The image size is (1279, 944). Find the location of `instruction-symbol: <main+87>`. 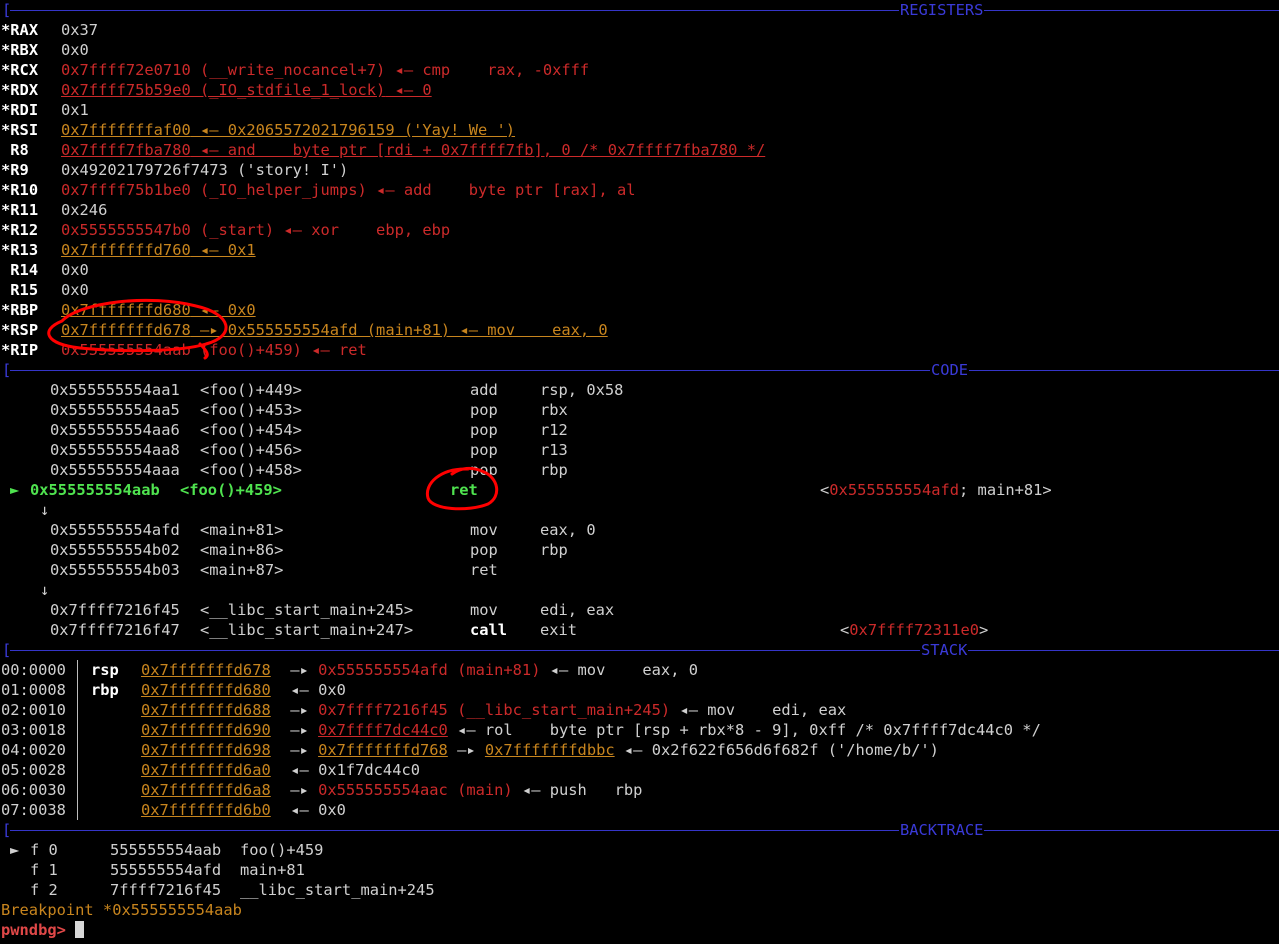

instruction-symbol: <main+87> is located at coordinates (242, 570).